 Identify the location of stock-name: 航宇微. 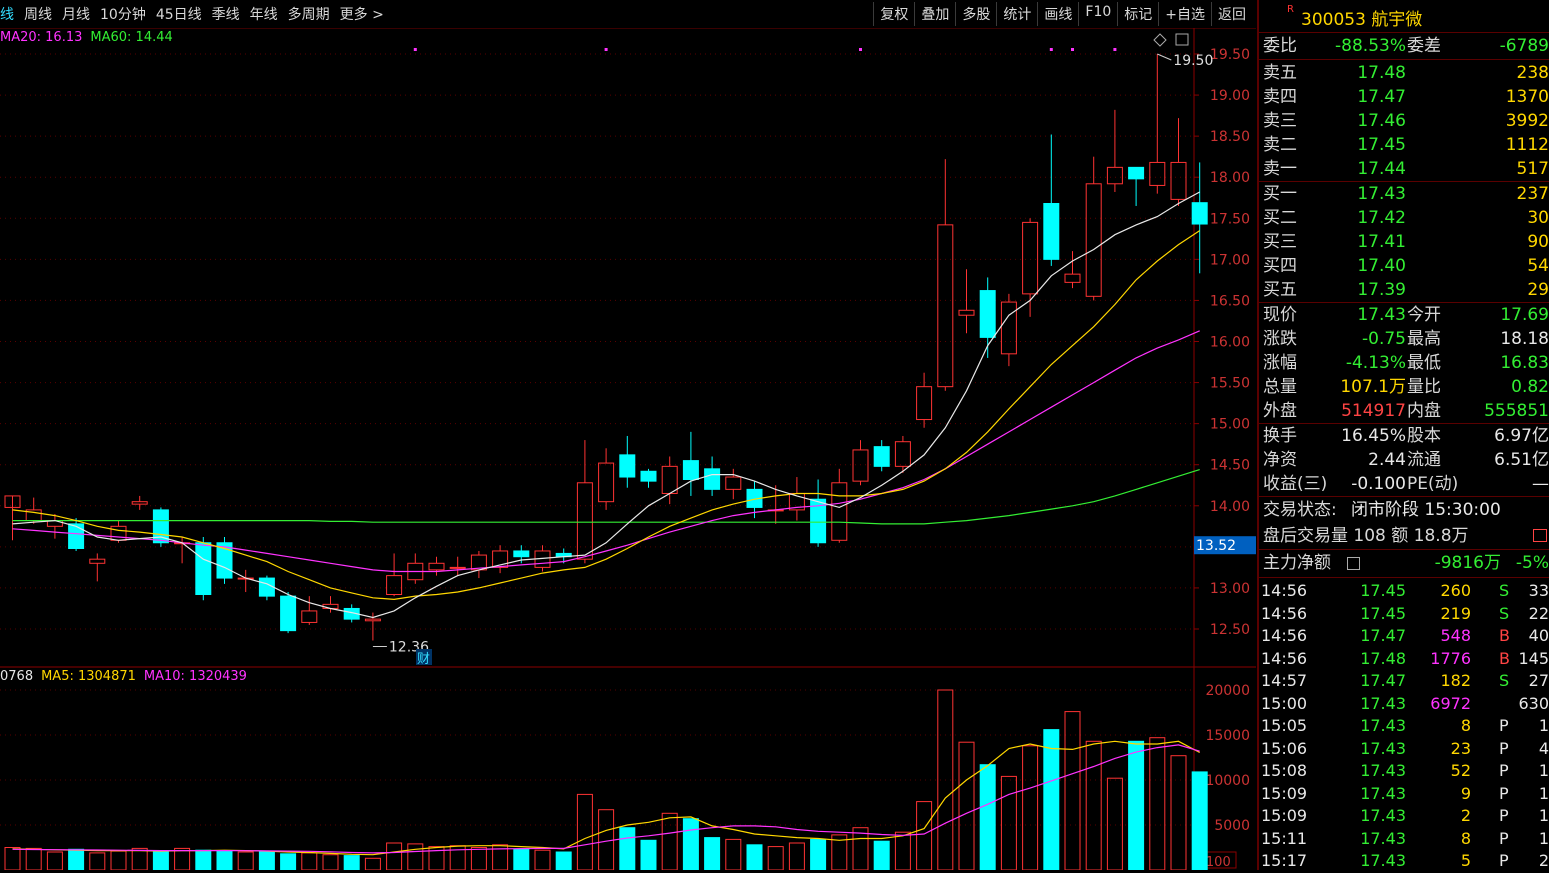
(1397, 20).